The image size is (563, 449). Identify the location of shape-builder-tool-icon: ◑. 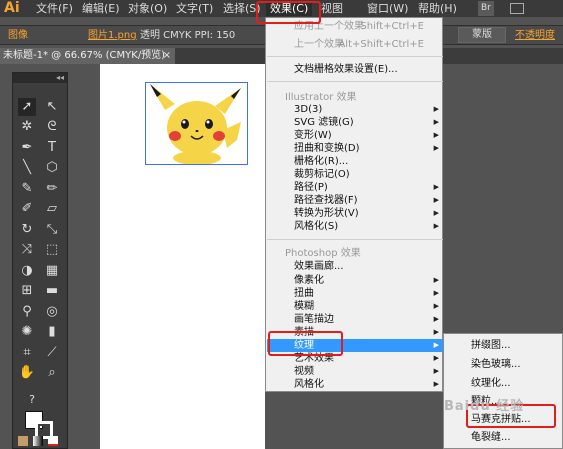
(27, 271).